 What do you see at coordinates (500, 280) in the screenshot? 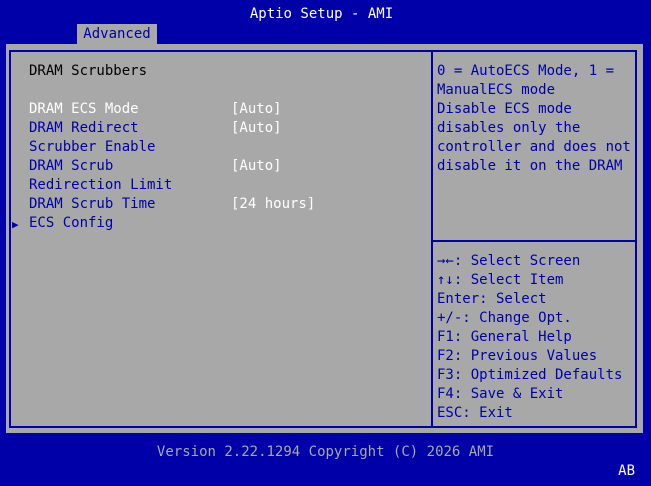
I see `key-help-select-item: ↑↓: Select Item` at bounding box center [500, 280].